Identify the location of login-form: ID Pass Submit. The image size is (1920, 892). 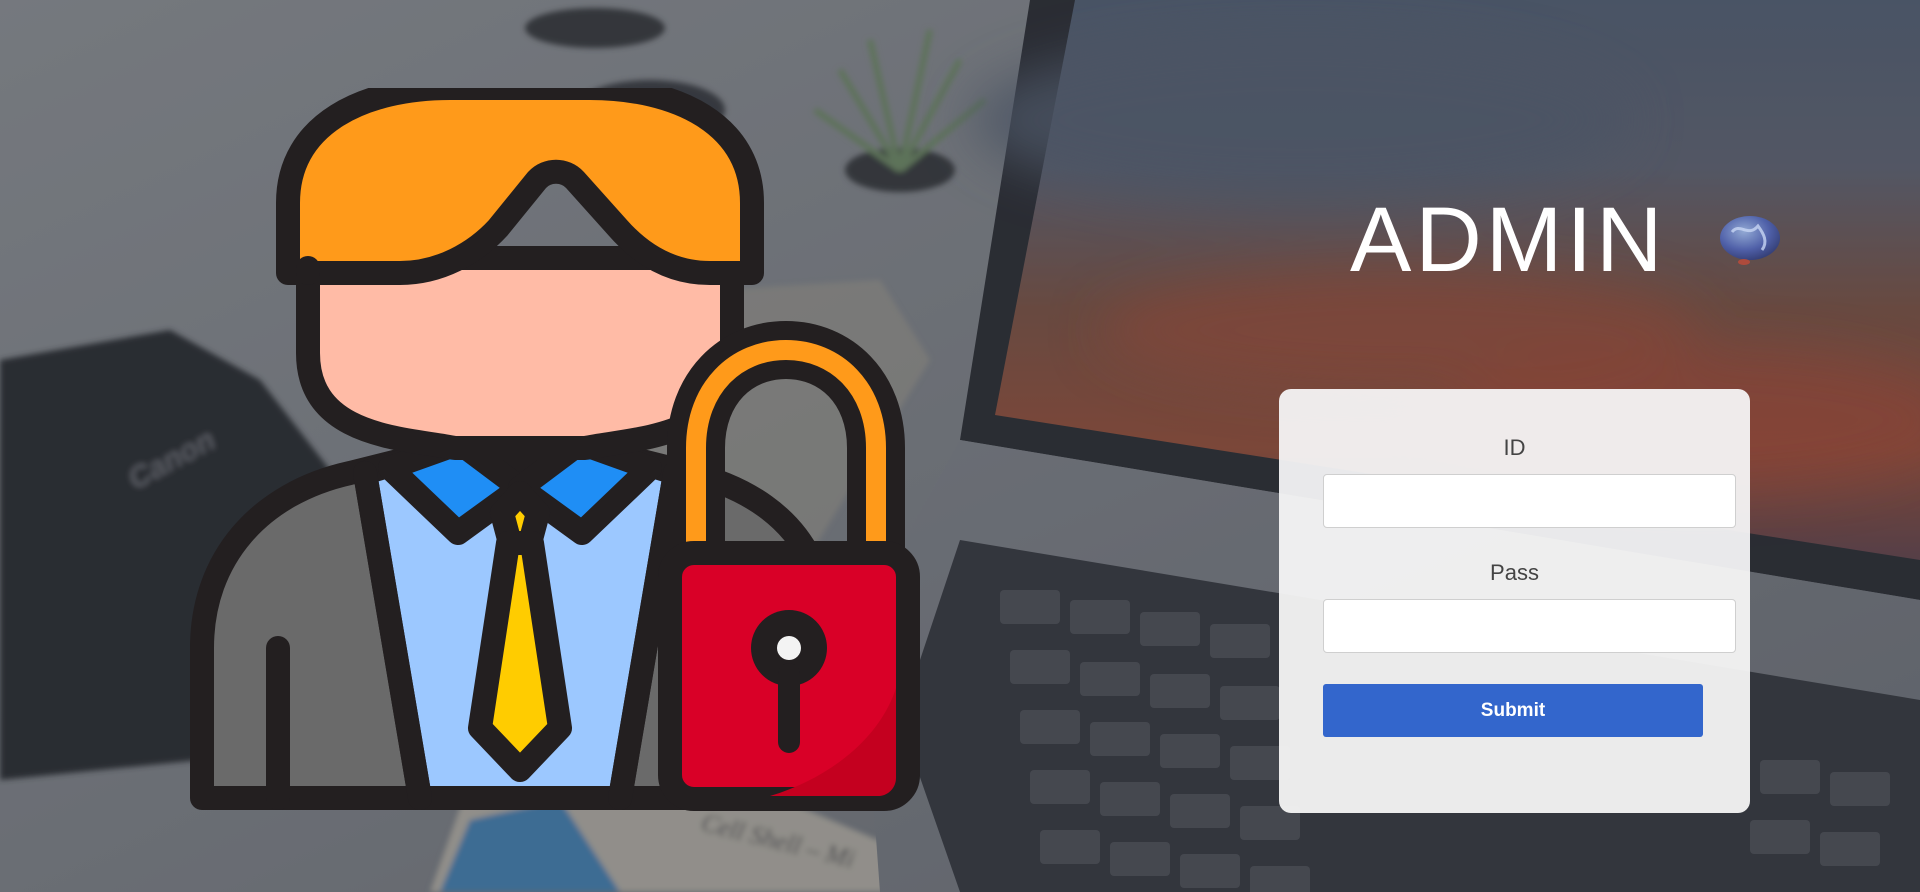
(1514, 601).